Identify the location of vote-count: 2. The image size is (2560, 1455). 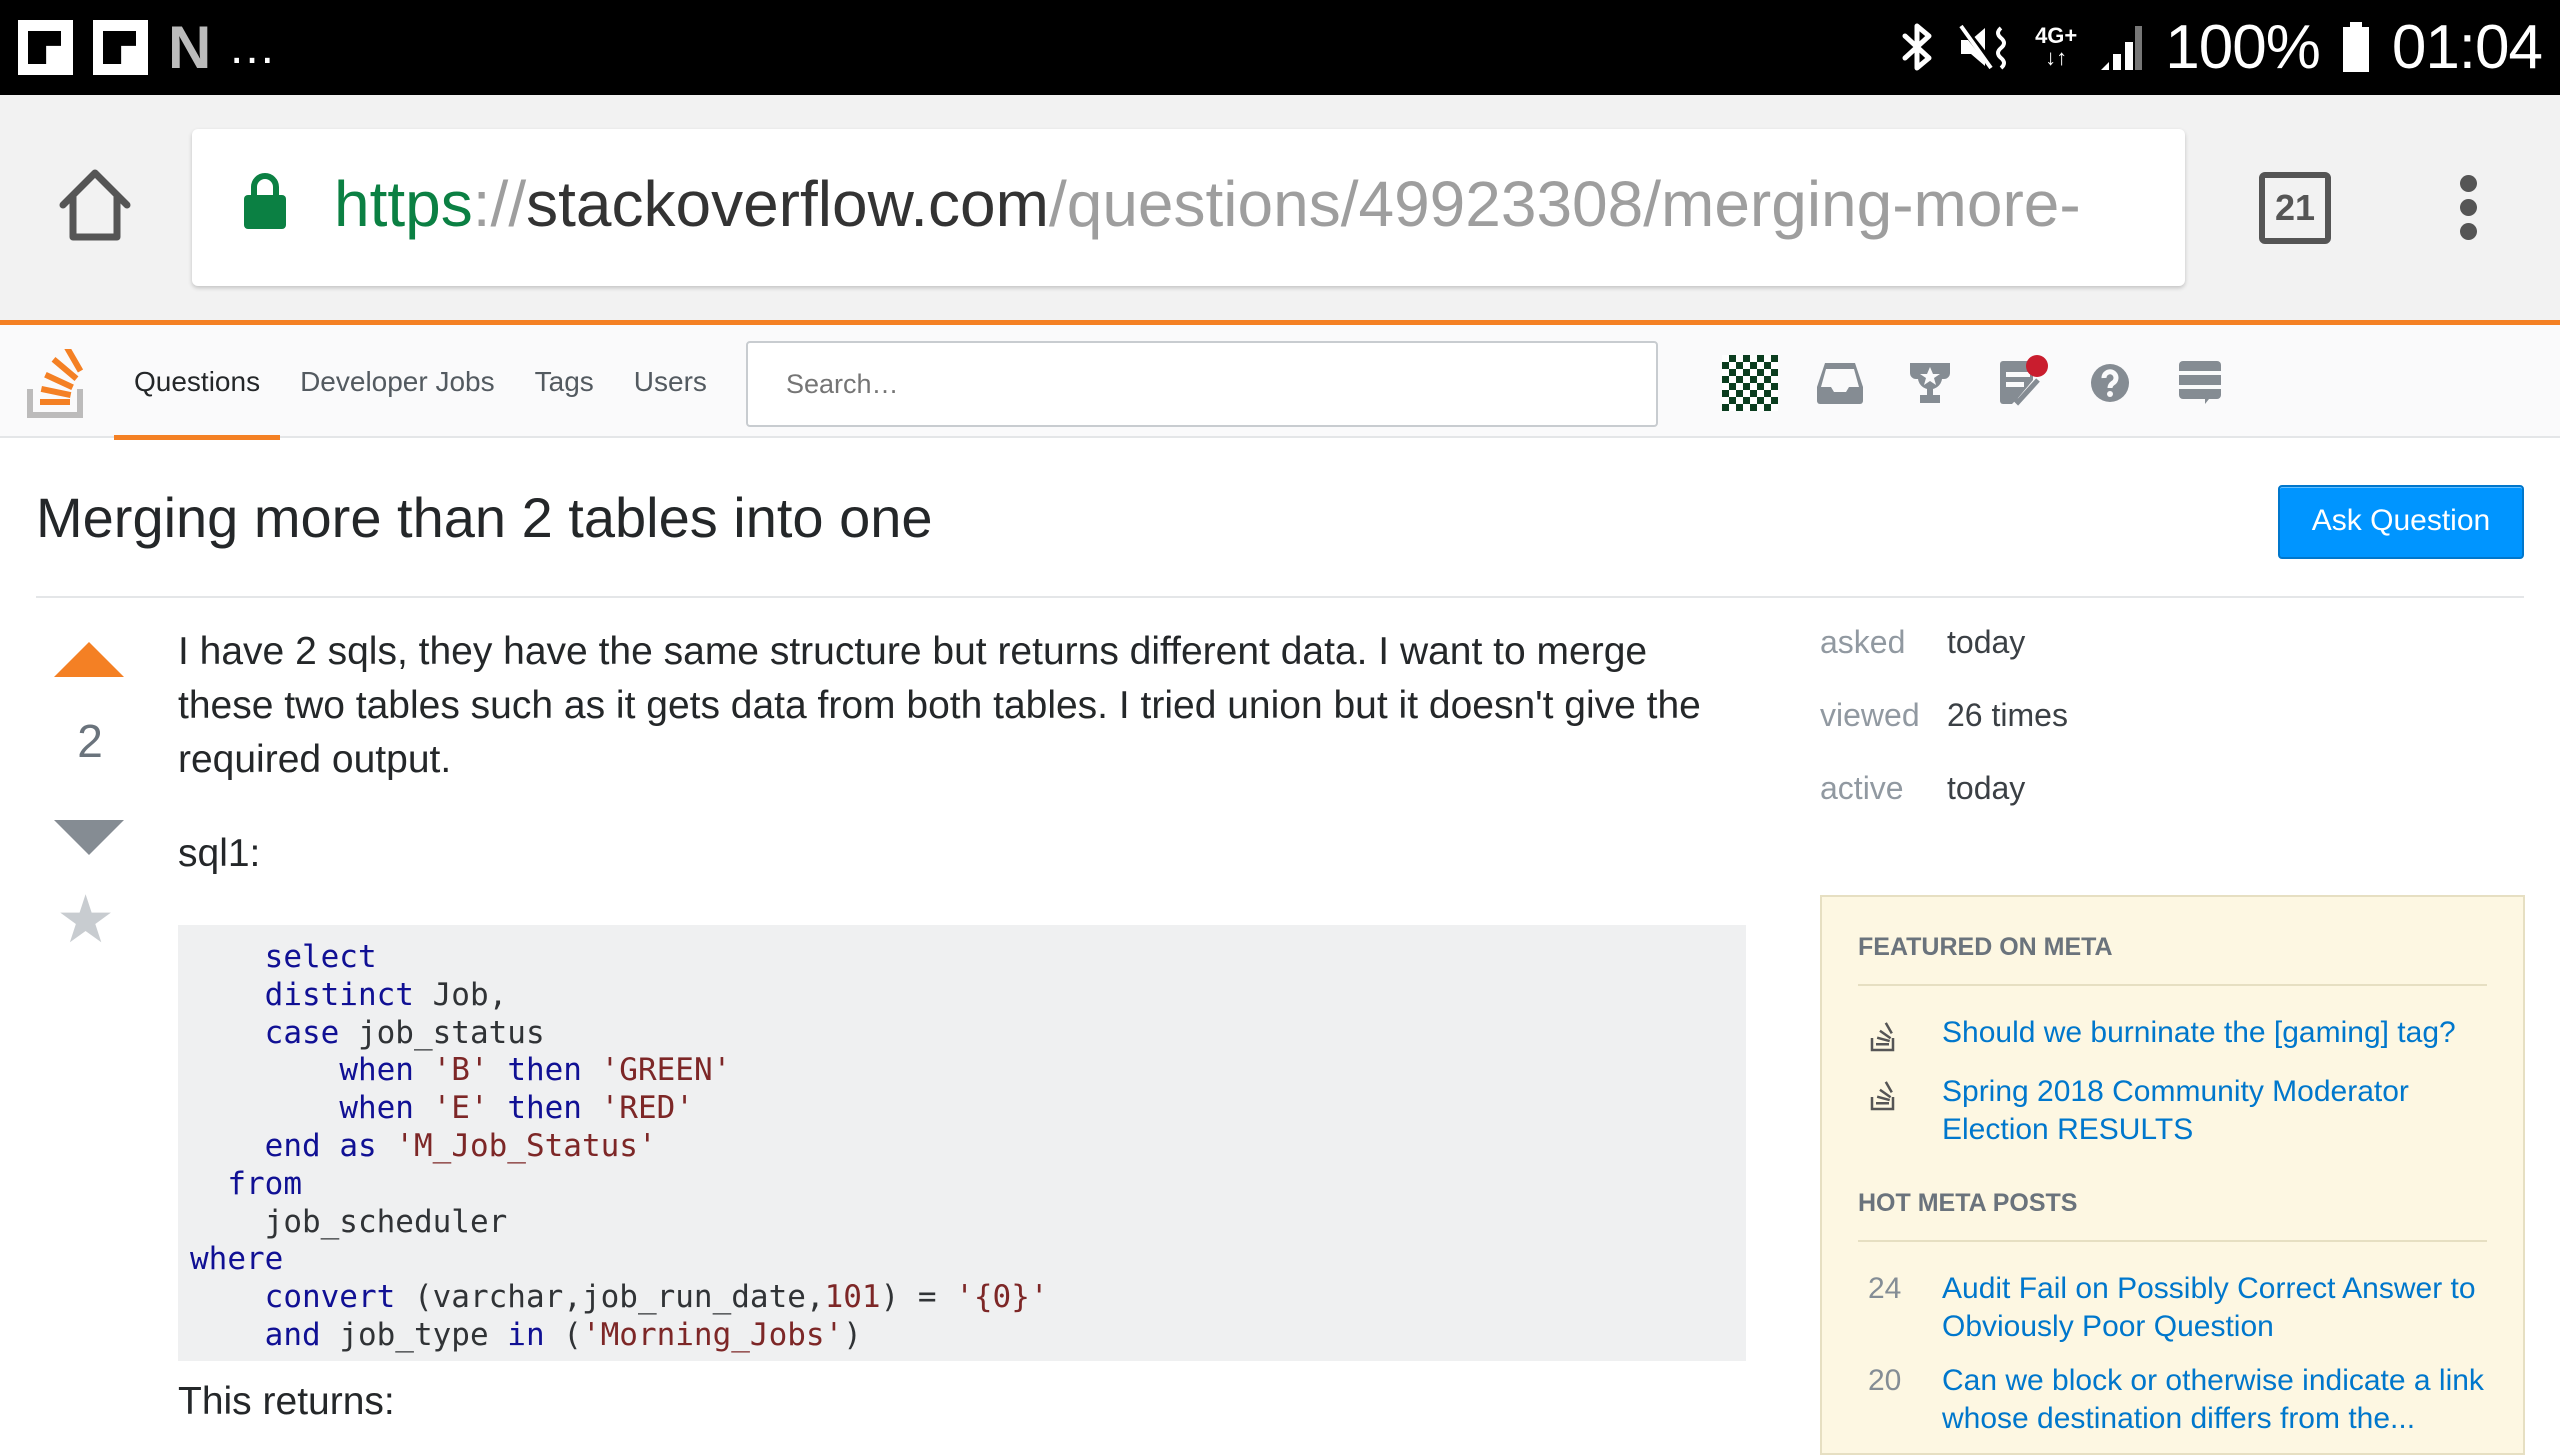
(90, 741).